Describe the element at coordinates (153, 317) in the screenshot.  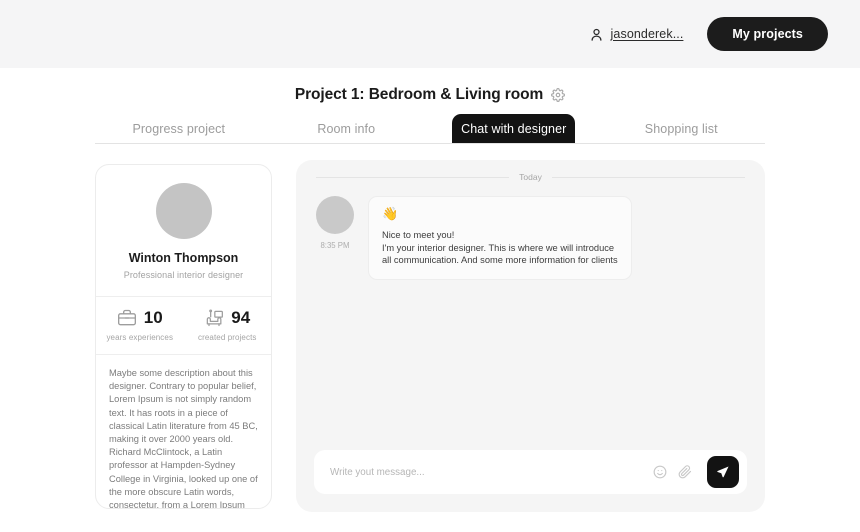
I see `stat-years-value: 10` at that location.